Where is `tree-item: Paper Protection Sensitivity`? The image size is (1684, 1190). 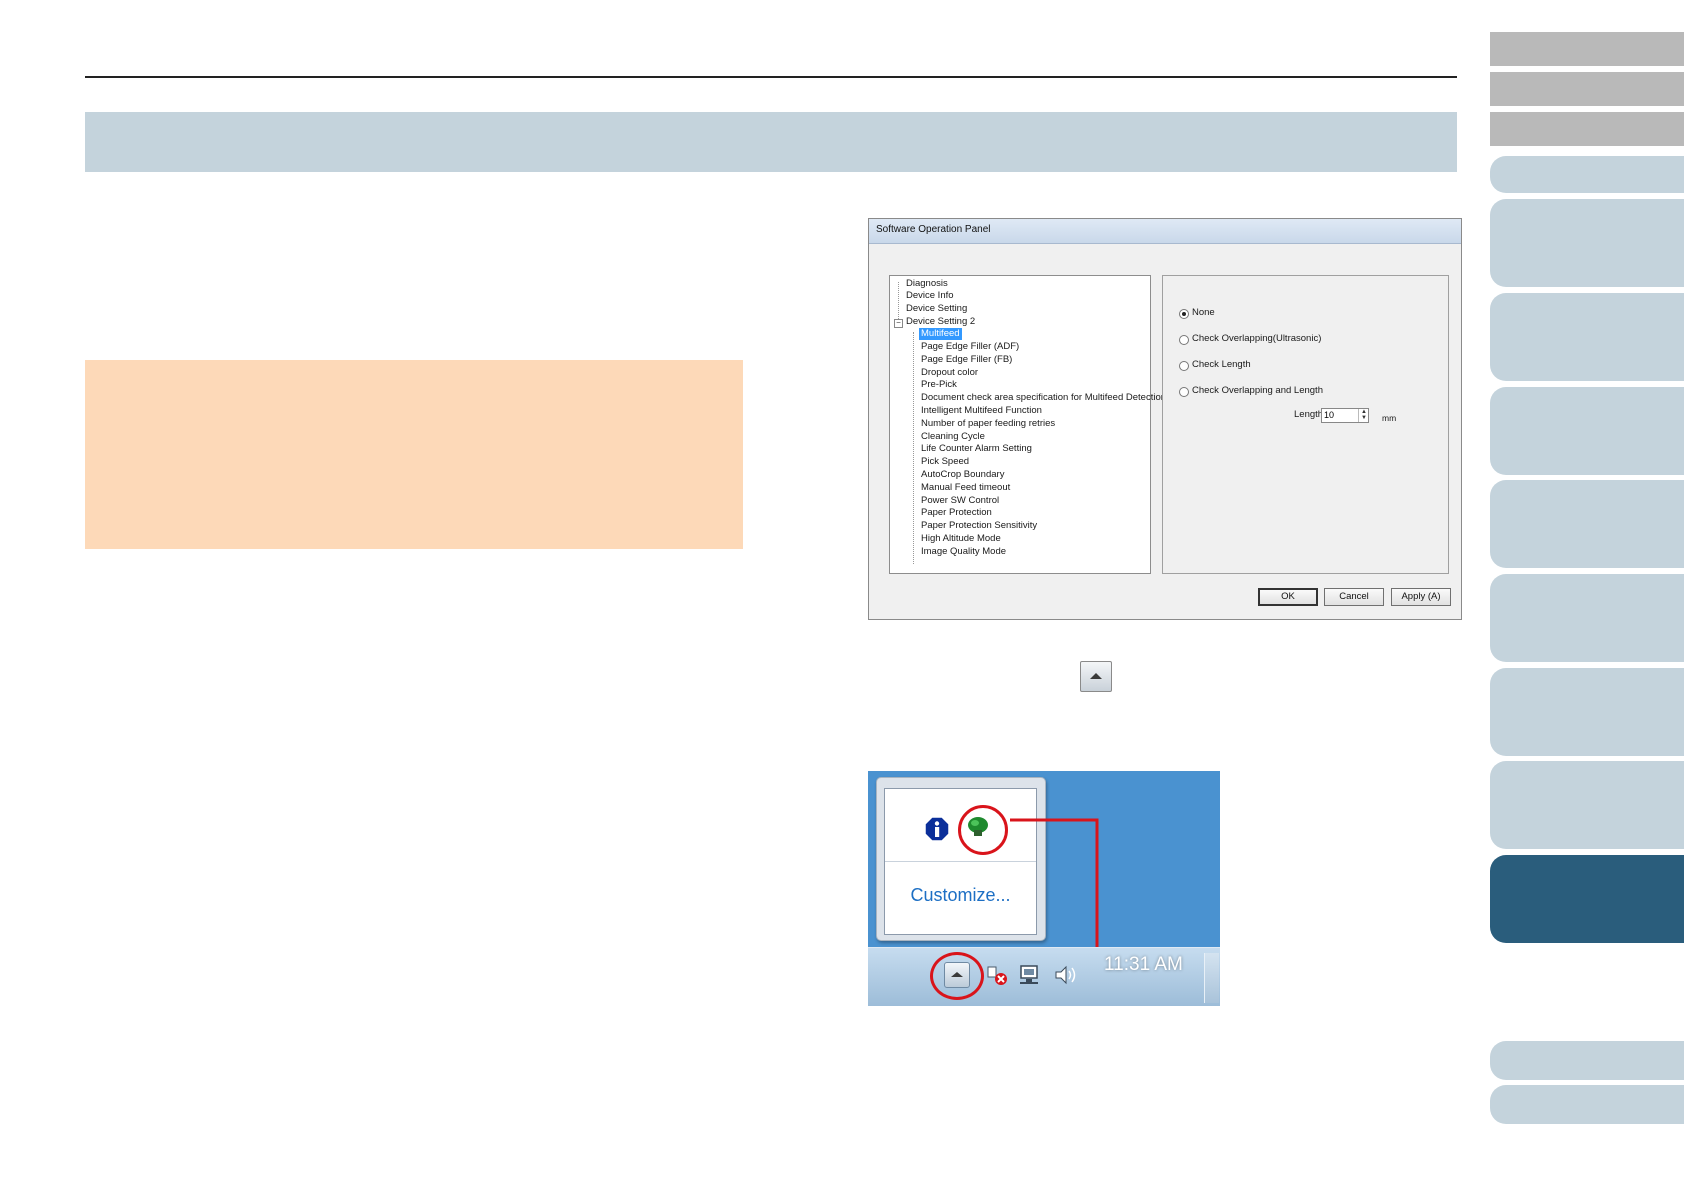 tree-item: Paper Protection Sensitivity is located at coordinates (979, 526).